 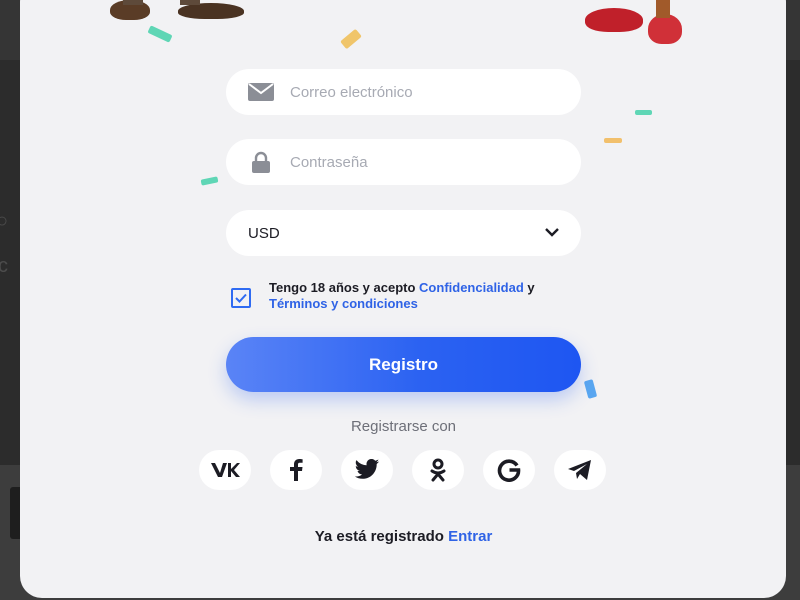 I want to click on telegram-icon, so click(x=579, y=470).